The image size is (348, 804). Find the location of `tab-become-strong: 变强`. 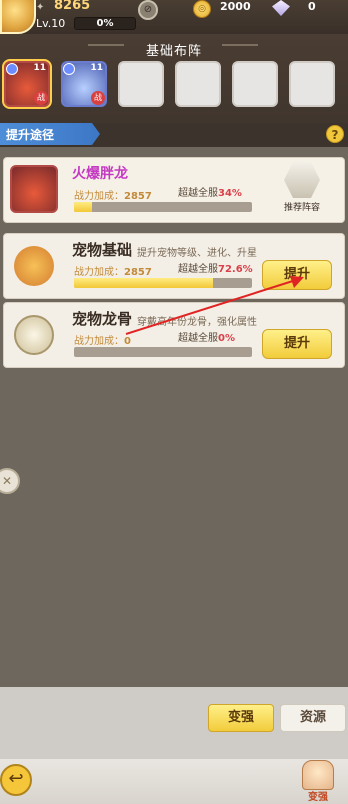

tab-become-strong: 变强 is located at coordinates (241, 718).